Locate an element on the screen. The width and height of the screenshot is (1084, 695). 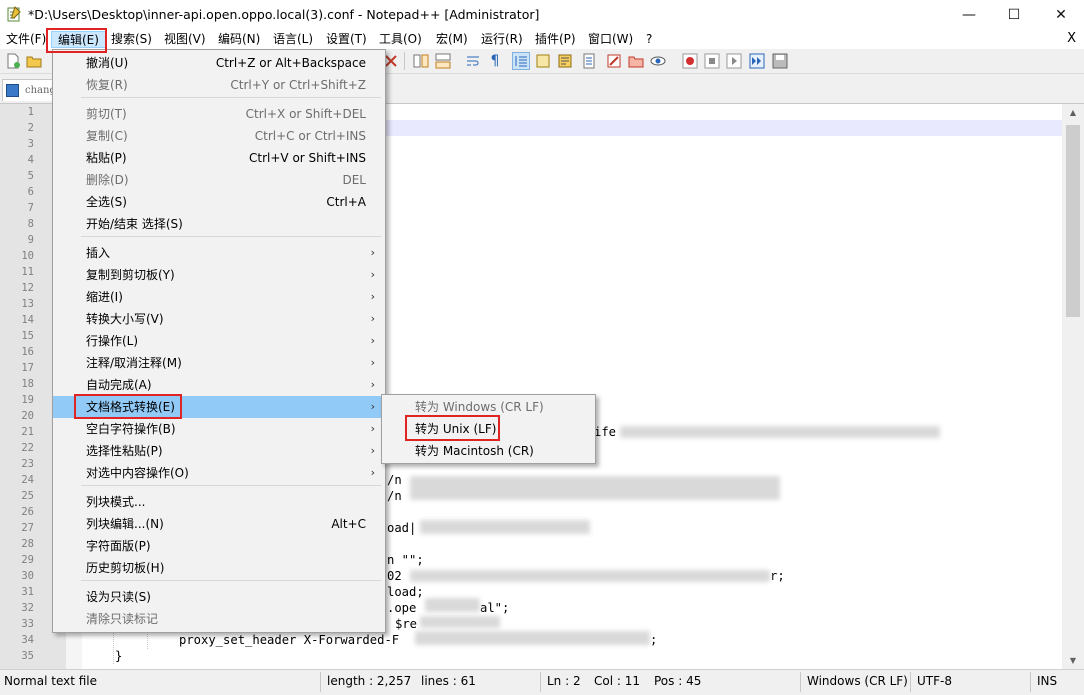
edit-menu-item-insert: 插入 › is located at coordinates (219, 253).